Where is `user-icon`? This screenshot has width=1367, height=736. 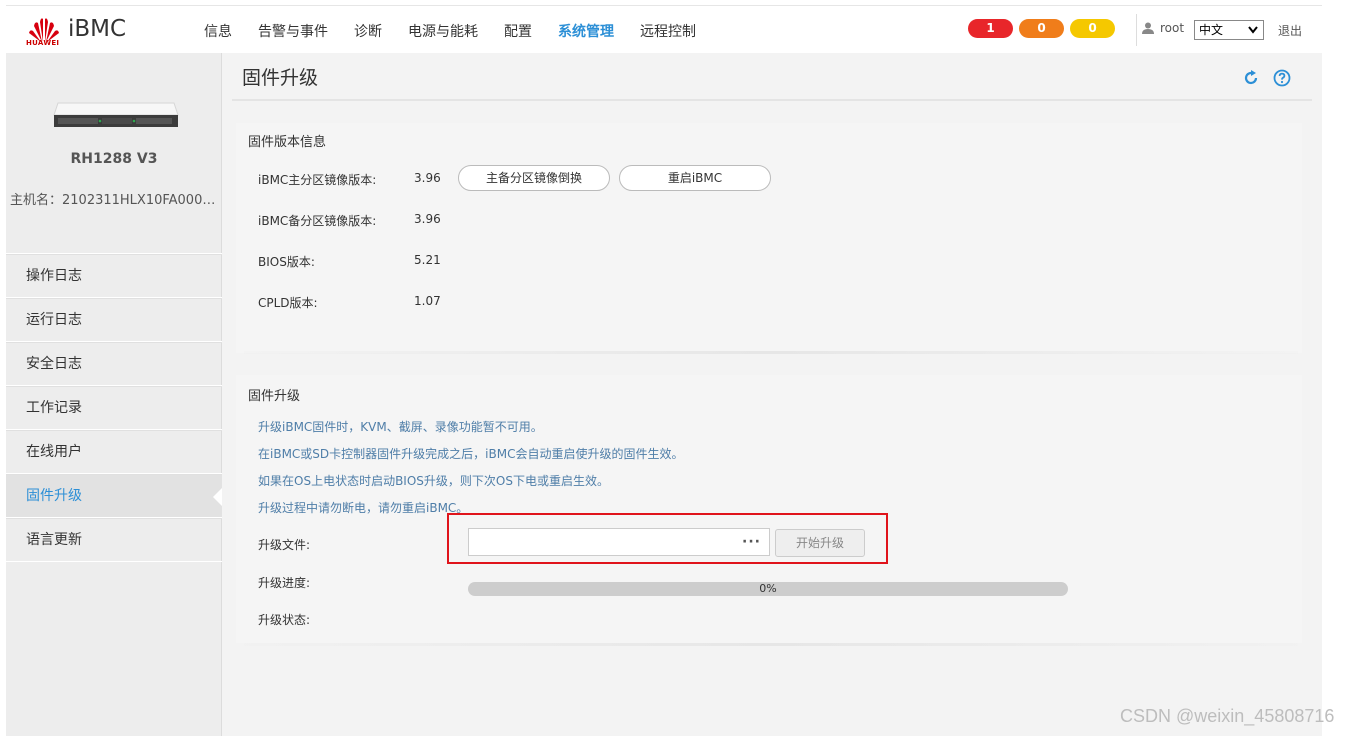 user-icon is located at coordinates (1148, 28).